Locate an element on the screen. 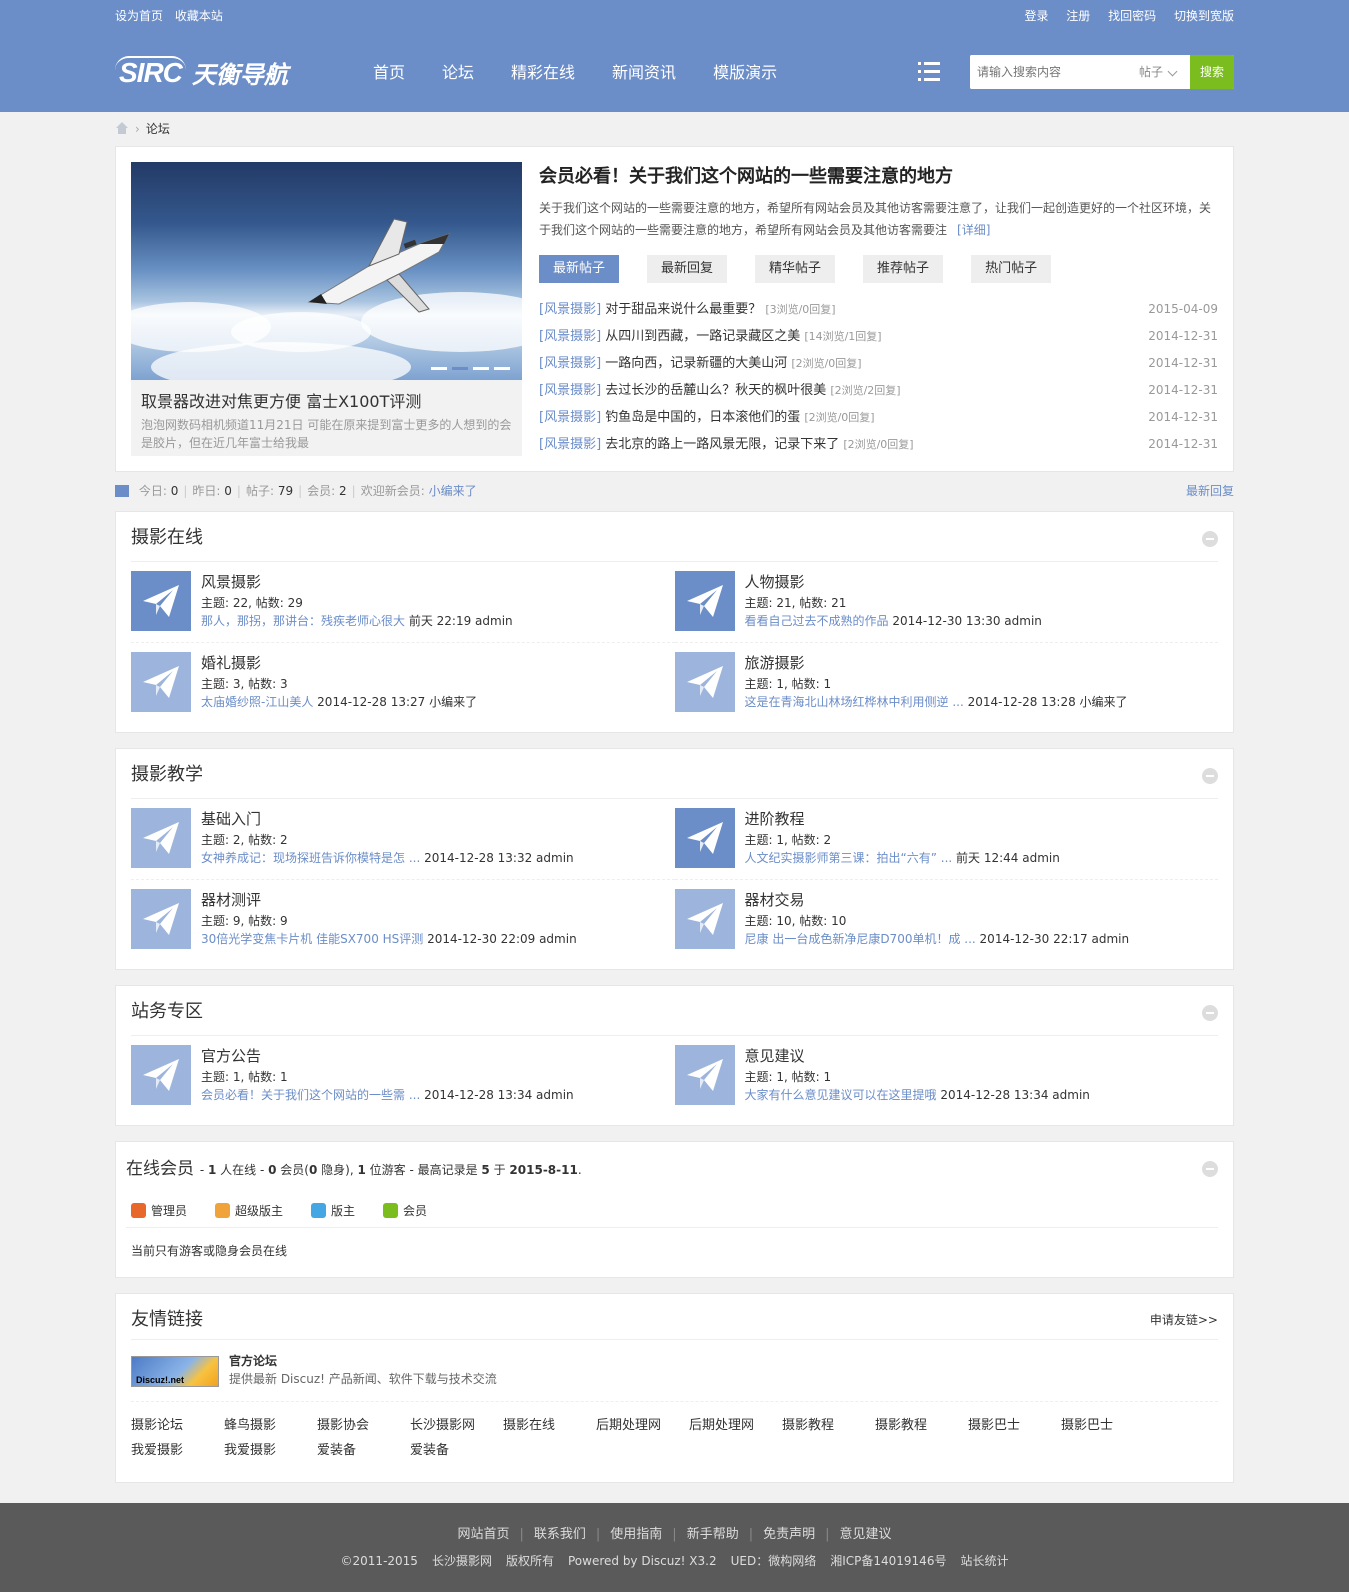  search-button: 搜索 is located at coordinates (1211, 72).